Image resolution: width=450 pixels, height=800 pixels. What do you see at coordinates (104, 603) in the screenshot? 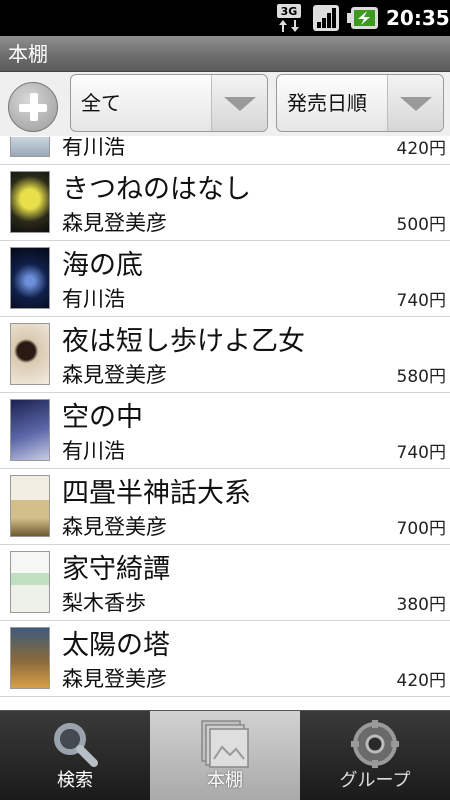
I see `book-author: 梨木香歩` at bounding box center [104, 603].